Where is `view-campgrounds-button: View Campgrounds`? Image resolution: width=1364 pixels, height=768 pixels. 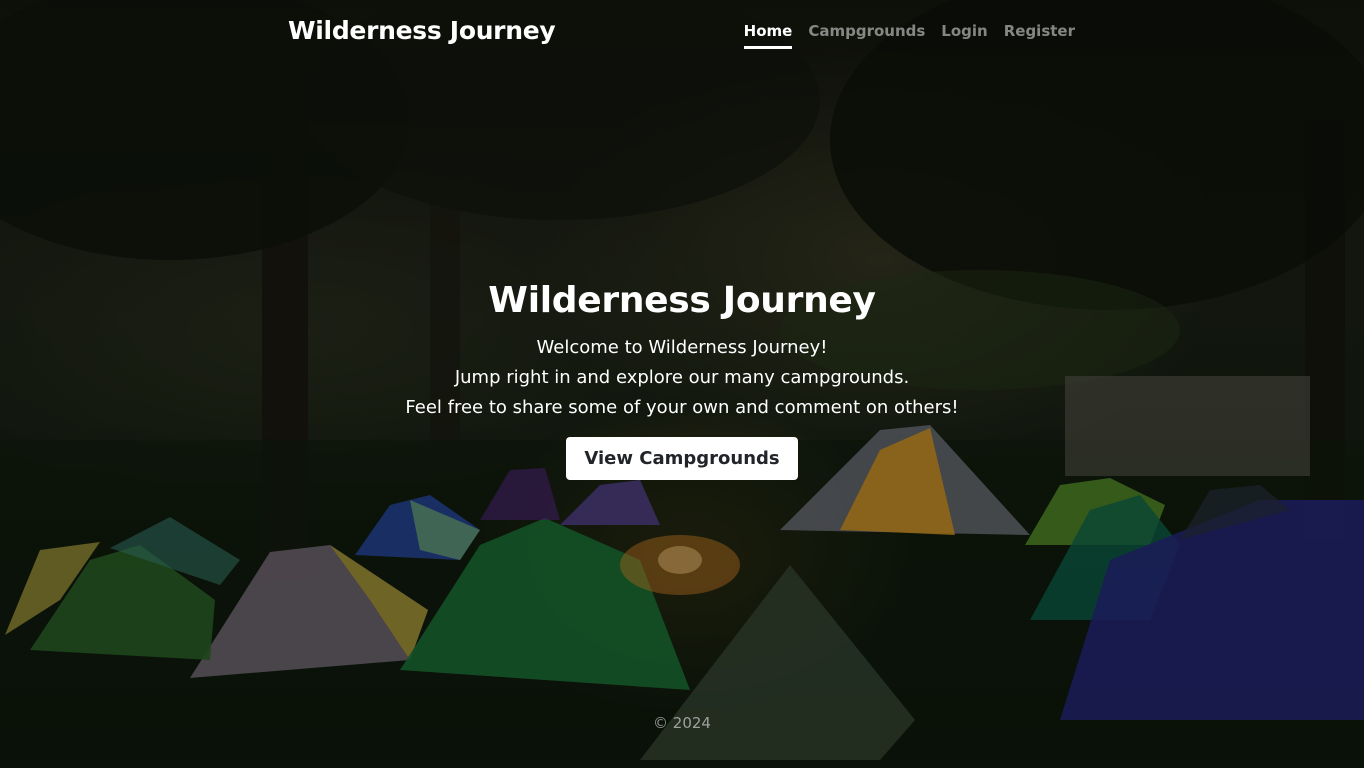 view-campgrounds-button: View Campgrounds is located at coordinates (682, 458).